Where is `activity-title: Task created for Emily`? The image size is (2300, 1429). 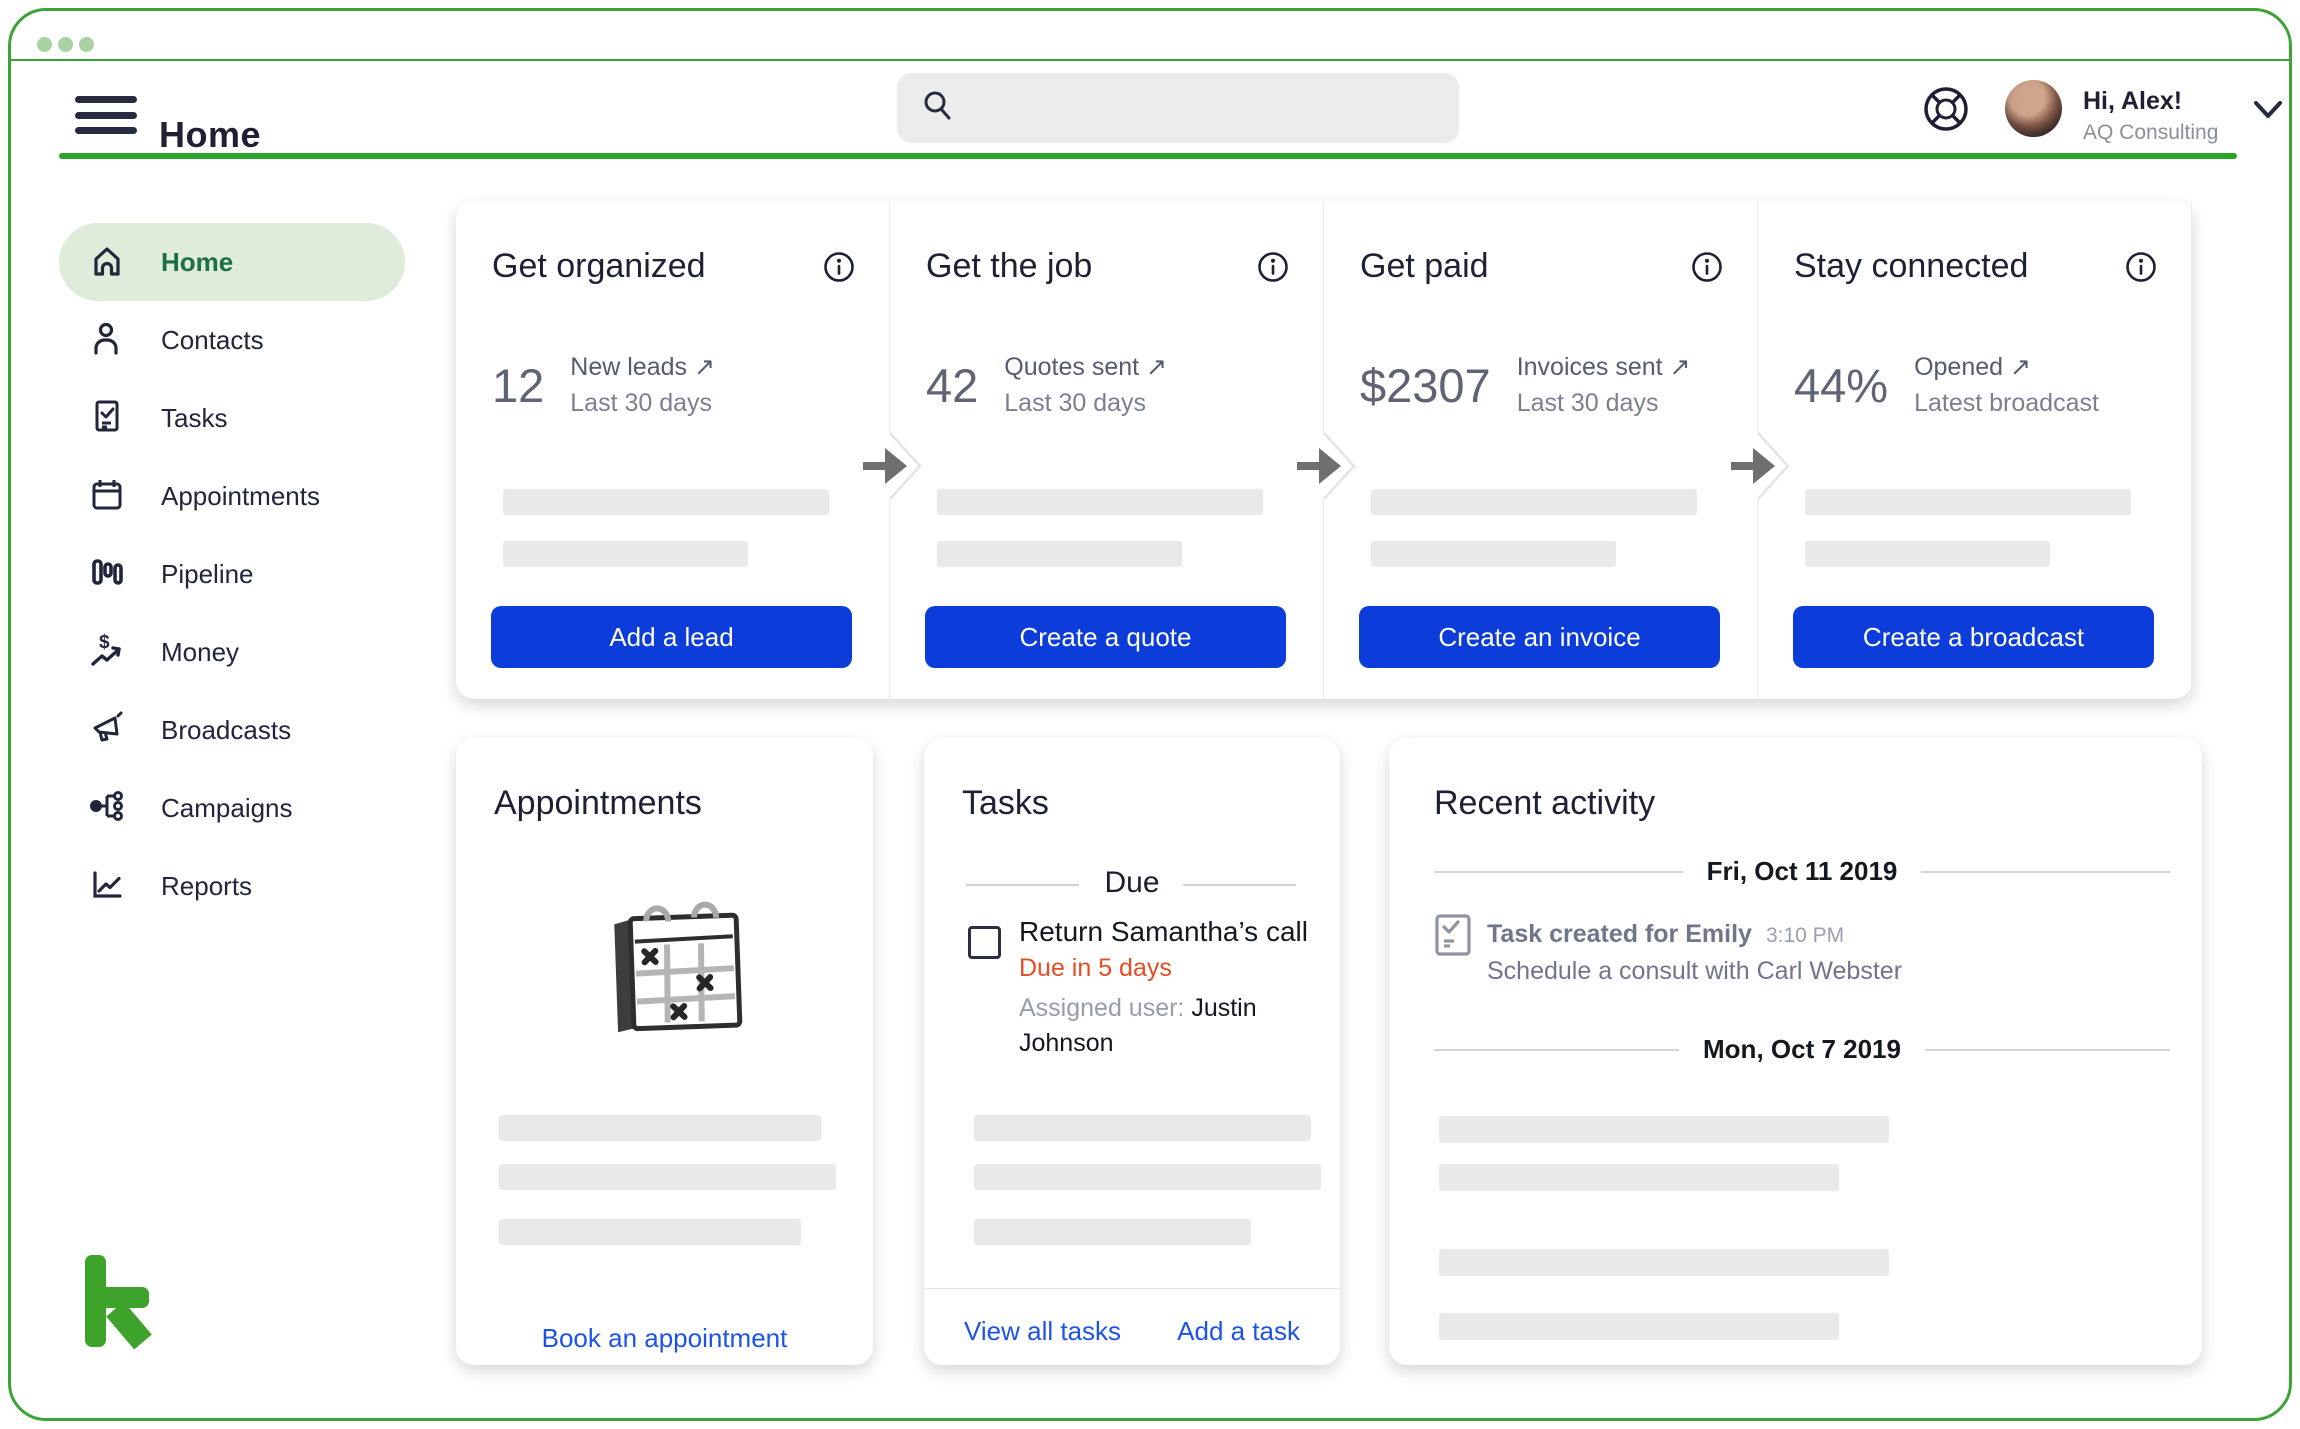 activity-title: Task created for Emily is located at coordinates (1619, 934).